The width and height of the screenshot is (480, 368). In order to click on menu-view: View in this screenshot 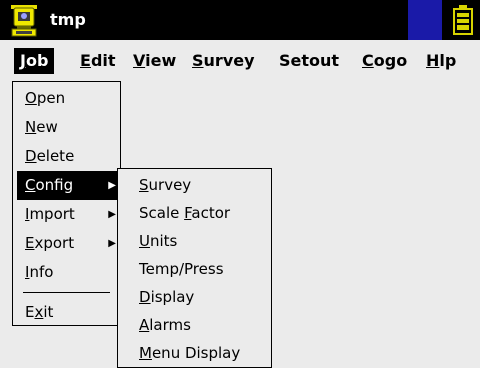, I will do `click(154, 61)`.